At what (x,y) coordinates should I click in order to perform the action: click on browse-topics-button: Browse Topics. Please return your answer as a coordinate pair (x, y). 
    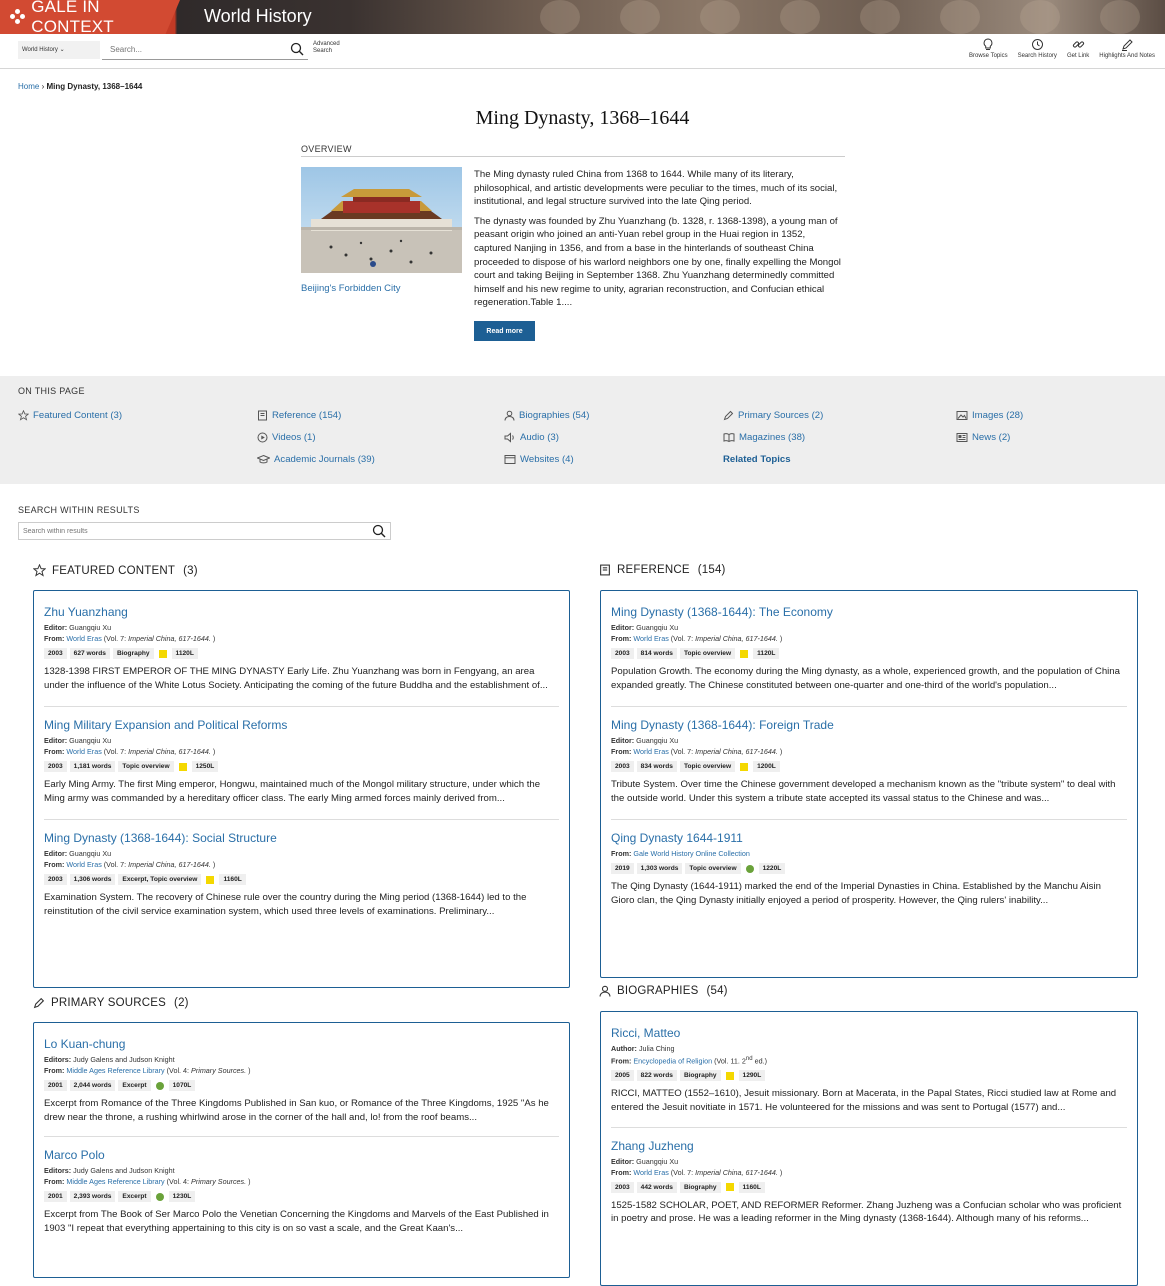
    Looking at the image, I should click on (988, 48).